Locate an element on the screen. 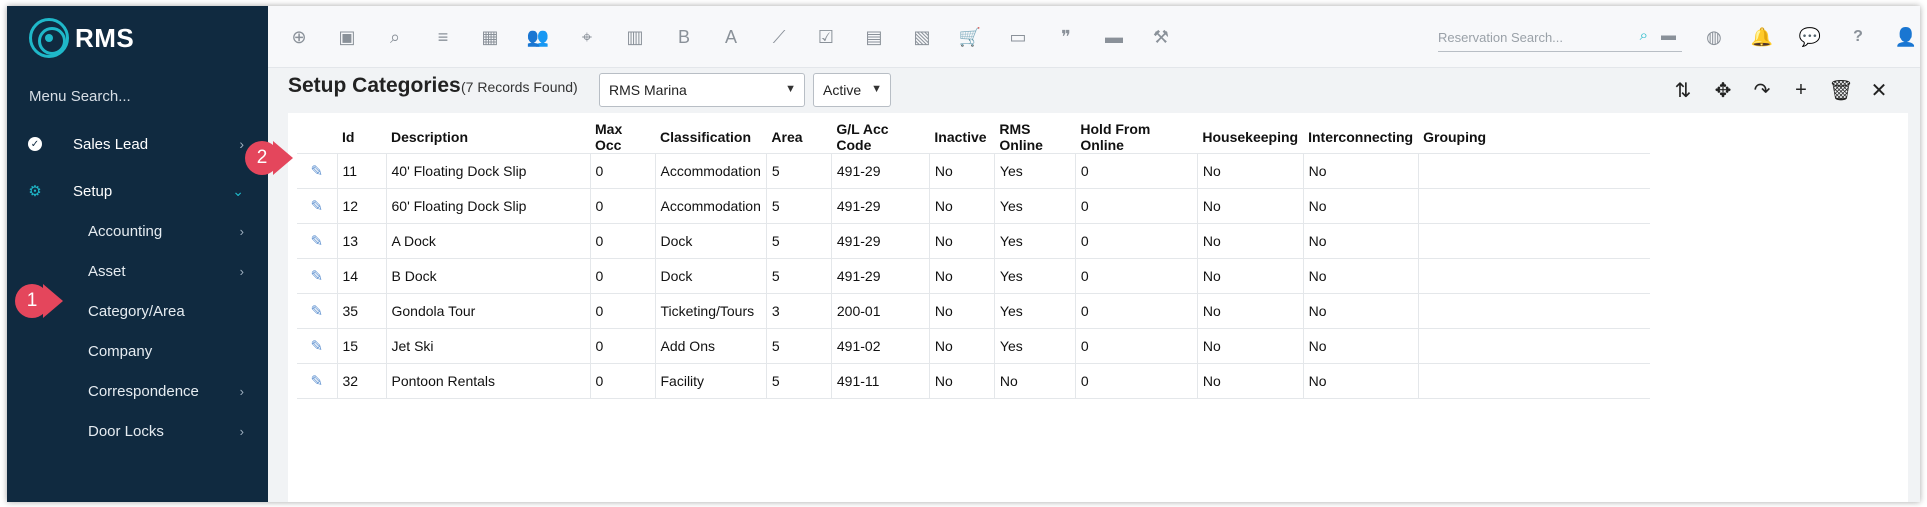  quote-icon: ❞ is located at coordinates (1066, 37).